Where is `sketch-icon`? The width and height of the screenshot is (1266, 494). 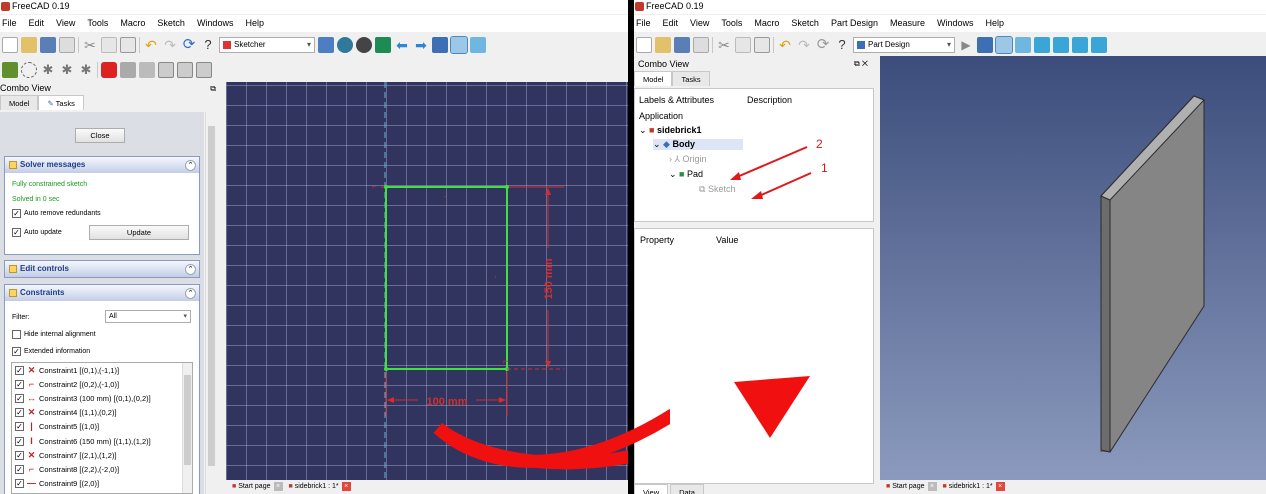 sketch-icon is located at coordinates (10, 69).